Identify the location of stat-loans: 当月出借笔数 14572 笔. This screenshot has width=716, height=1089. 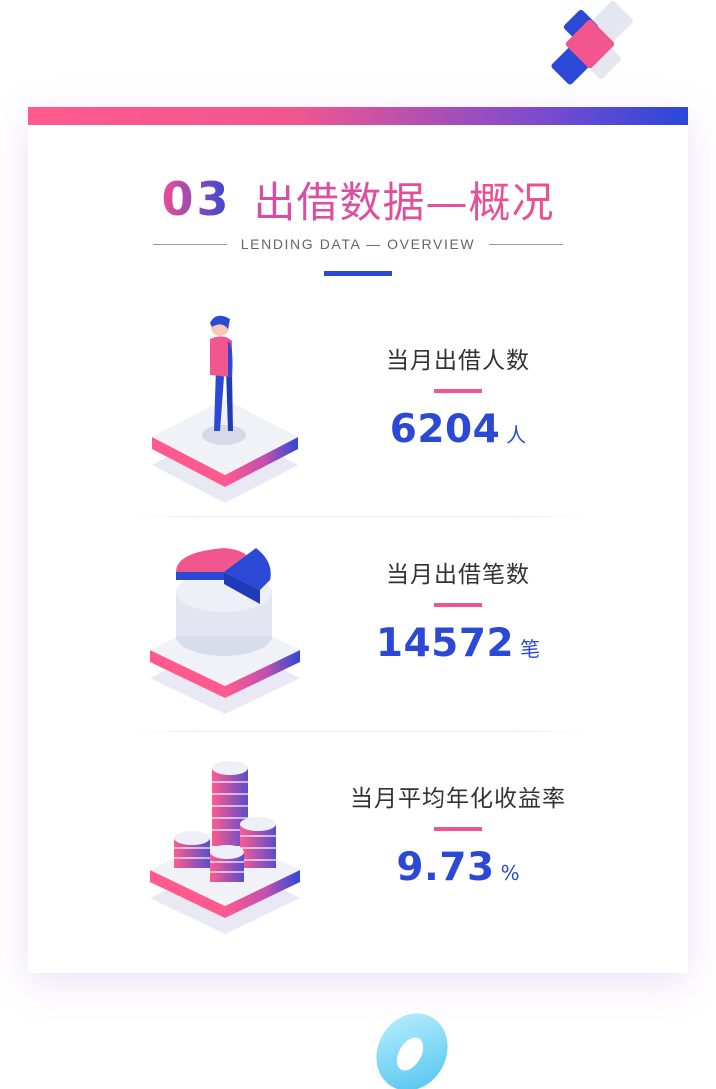
(458, 612).